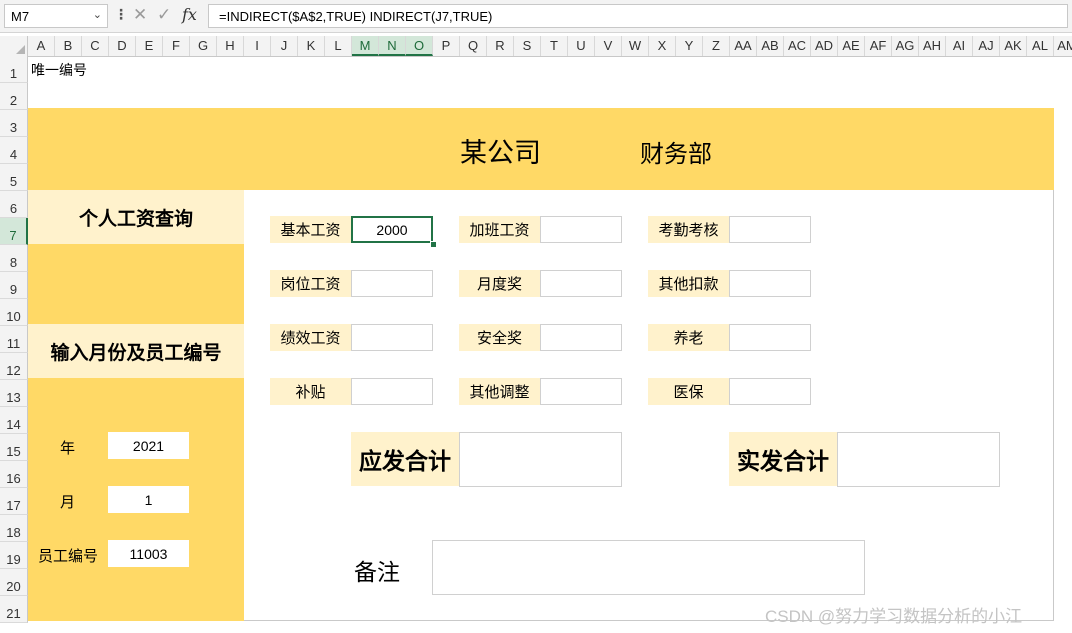 The height and width of the screenshot is (633, 1072). What do you see at coordinates (824, 46) in the screenshot?
I see `column-header-ad: AD` at bounding box center [824, 46].